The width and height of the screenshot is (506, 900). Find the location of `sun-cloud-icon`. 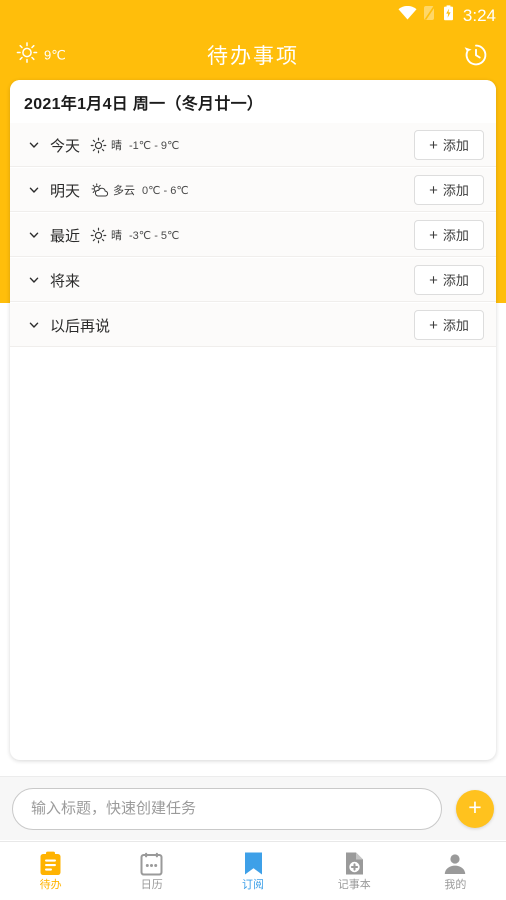

sun-cloud-icon is located at coordinates (99, 190).